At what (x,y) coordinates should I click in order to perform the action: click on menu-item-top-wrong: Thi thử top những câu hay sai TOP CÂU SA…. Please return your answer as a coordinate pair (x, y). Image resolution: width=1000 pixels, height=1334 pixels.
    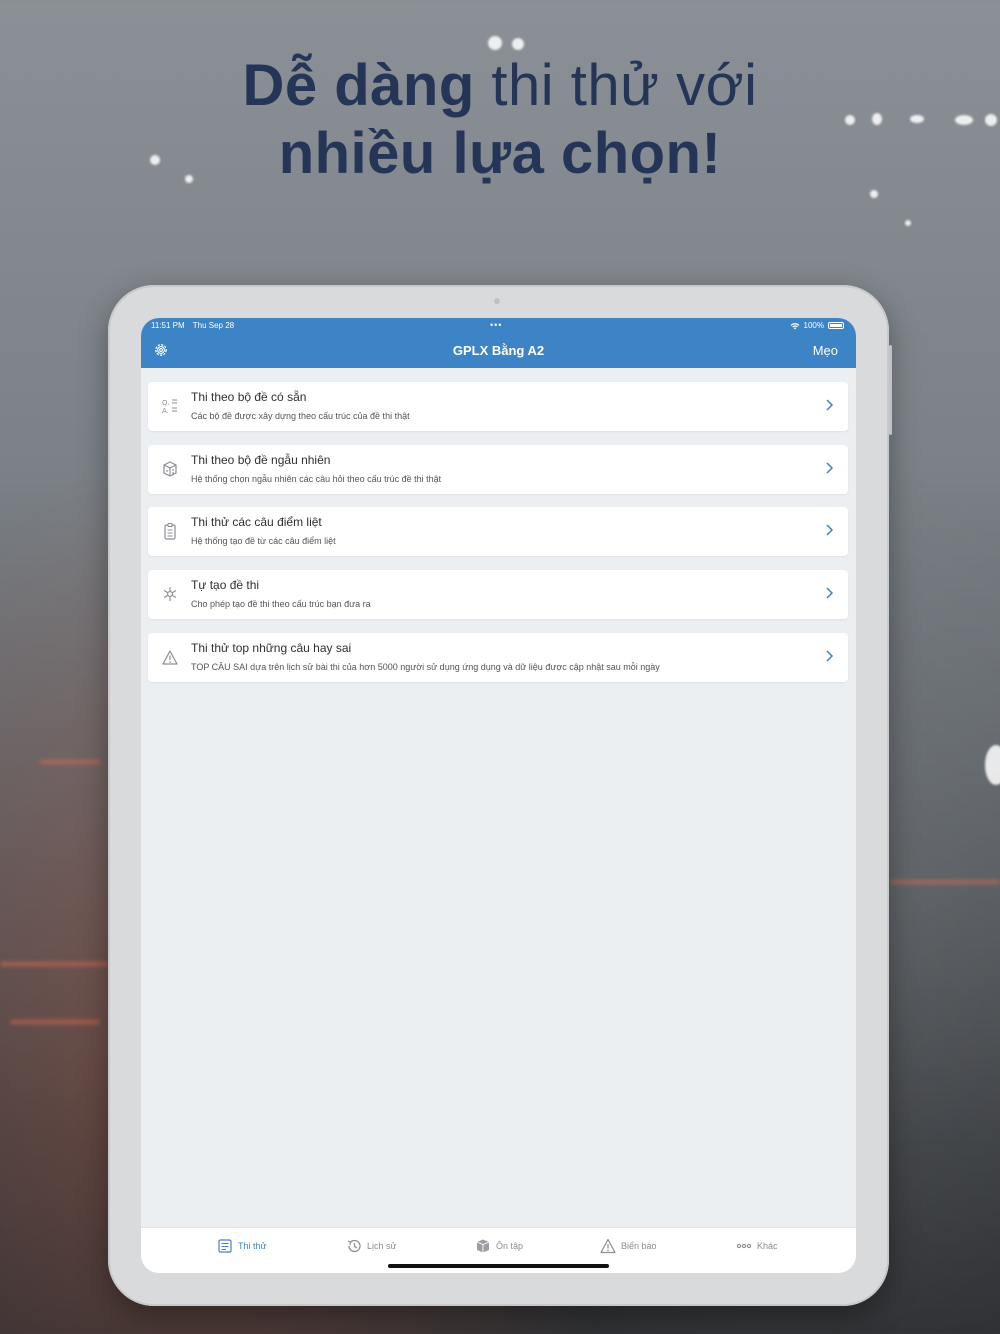
    Looking at the image, I should click on (498, 657).